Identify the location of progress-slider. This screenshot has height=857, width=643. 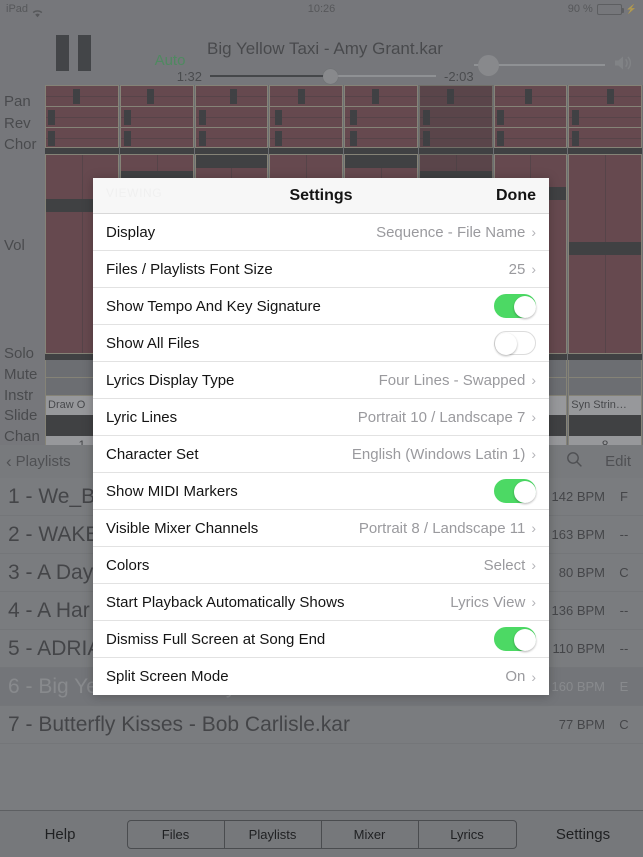
(323, 76).